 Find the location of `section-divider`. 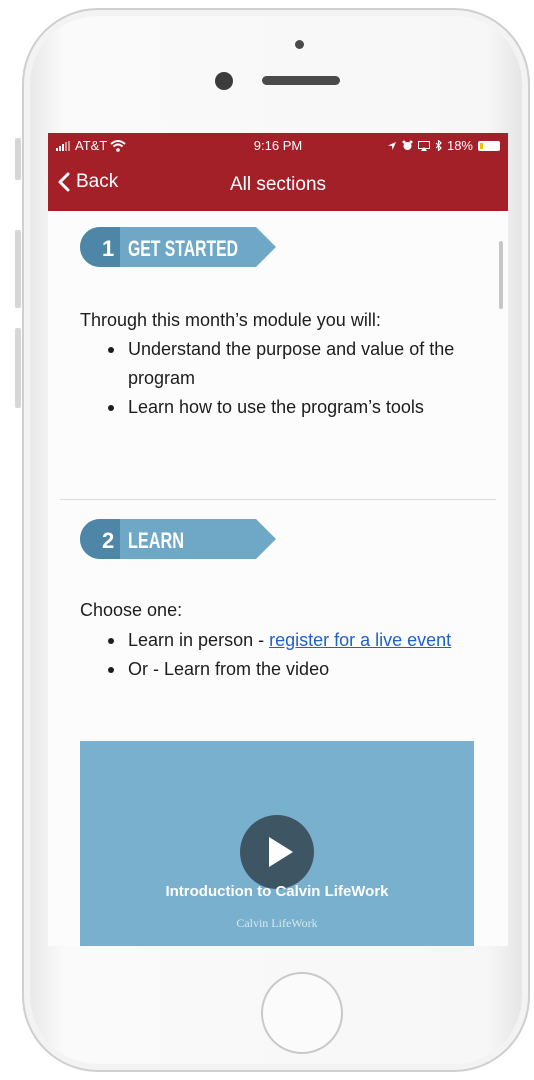

section-divider is located at coordinates (278, 499).